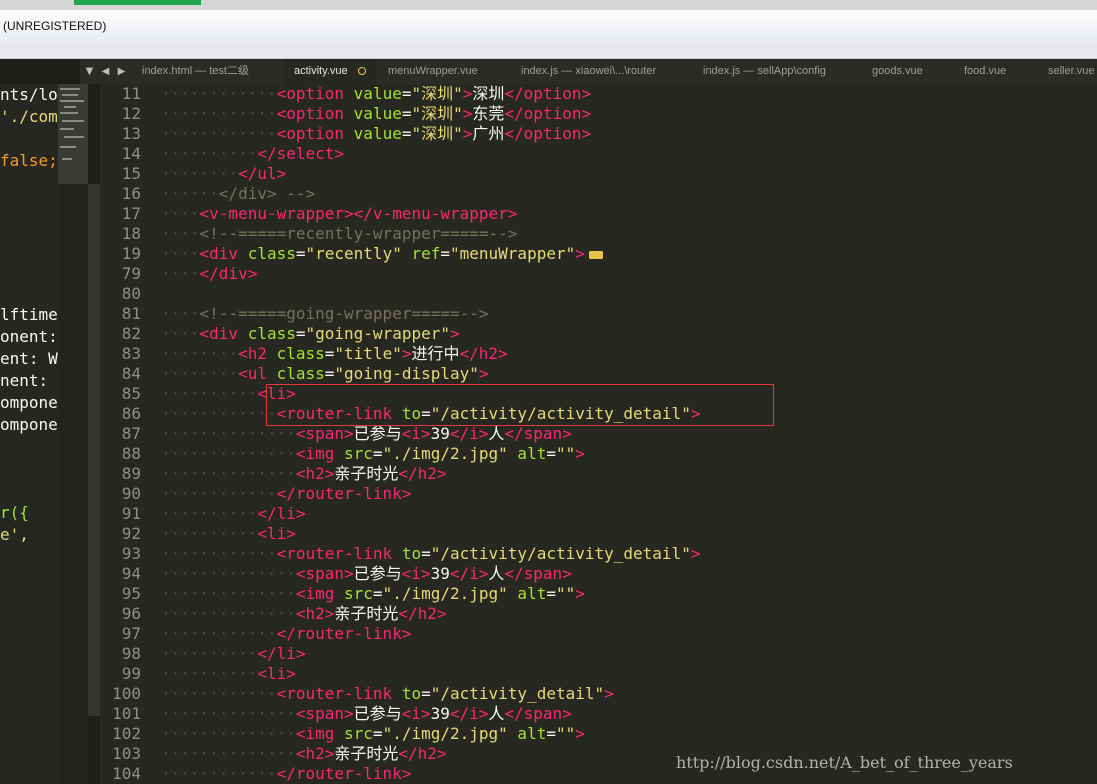 Image resolution: width=1097 pixels, height=784 pixels. Describe the element at coordinates (595, 254) in the screenshot. I see `folded-region-icon` at that location.